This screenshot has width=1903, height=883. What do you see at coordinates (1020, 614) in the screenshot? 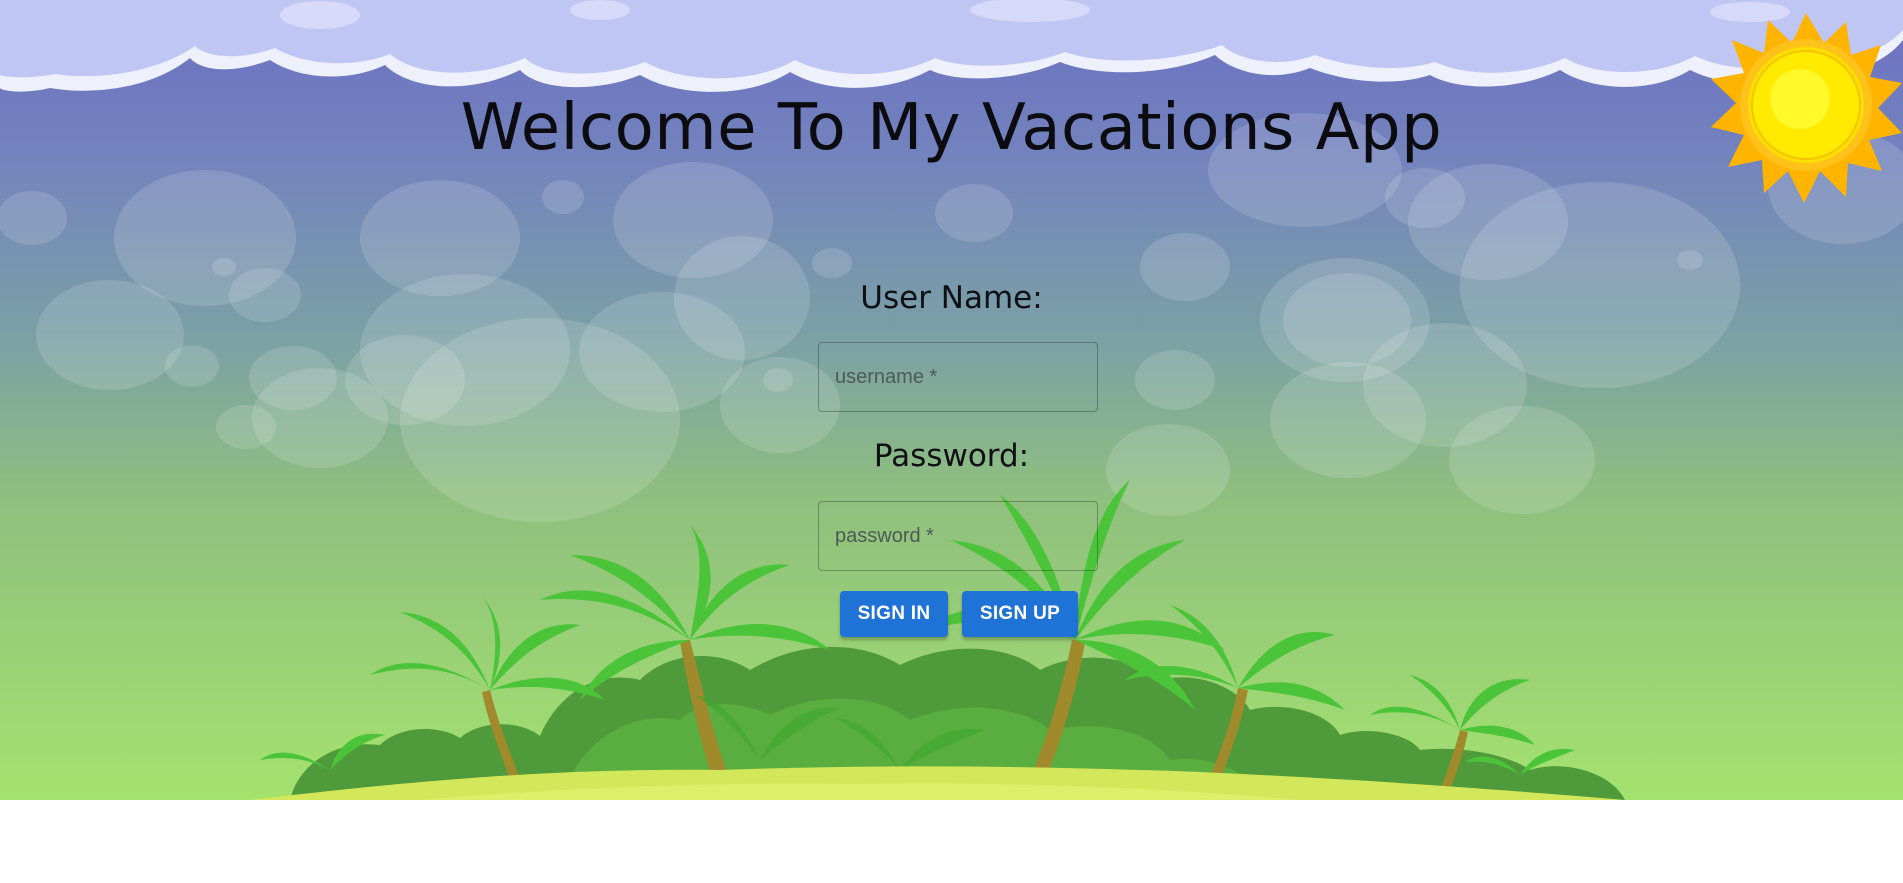
I see `sign-up-button: SIGN UP` at bounding box center [1020, 614].